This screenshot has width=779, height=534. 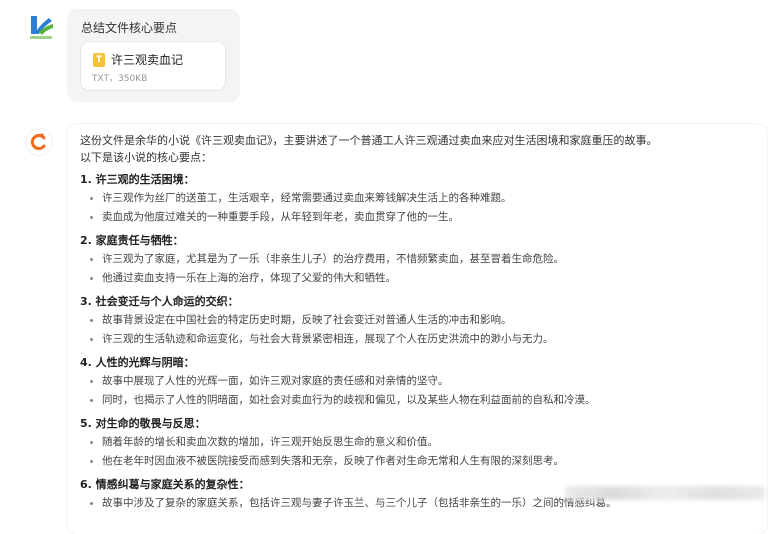 What do you see at coordinates (146, 157) in the screenshot?
I see `intro-line-2: 以下是该小说的核心要点：` at bounding box center [146, 157].